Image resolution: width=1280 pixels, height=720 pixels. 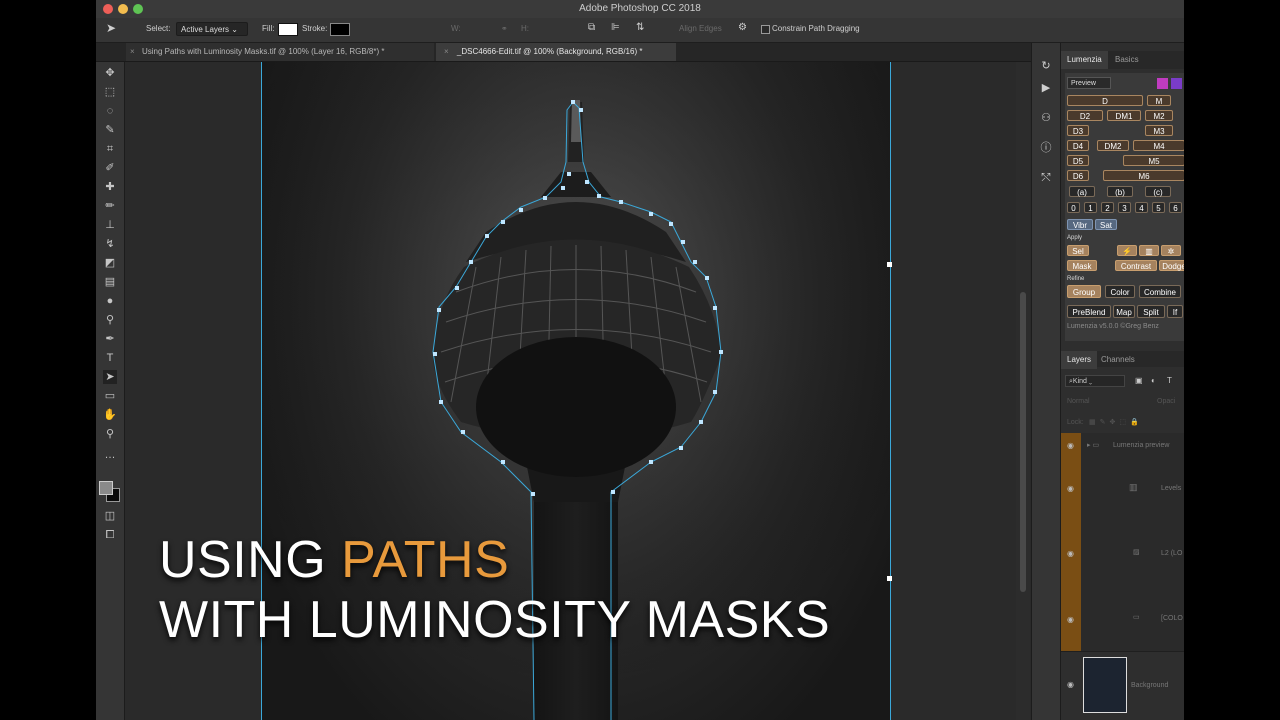 I want to click on zoom-tool-icon: ⚲, so click(x=110, y=434).